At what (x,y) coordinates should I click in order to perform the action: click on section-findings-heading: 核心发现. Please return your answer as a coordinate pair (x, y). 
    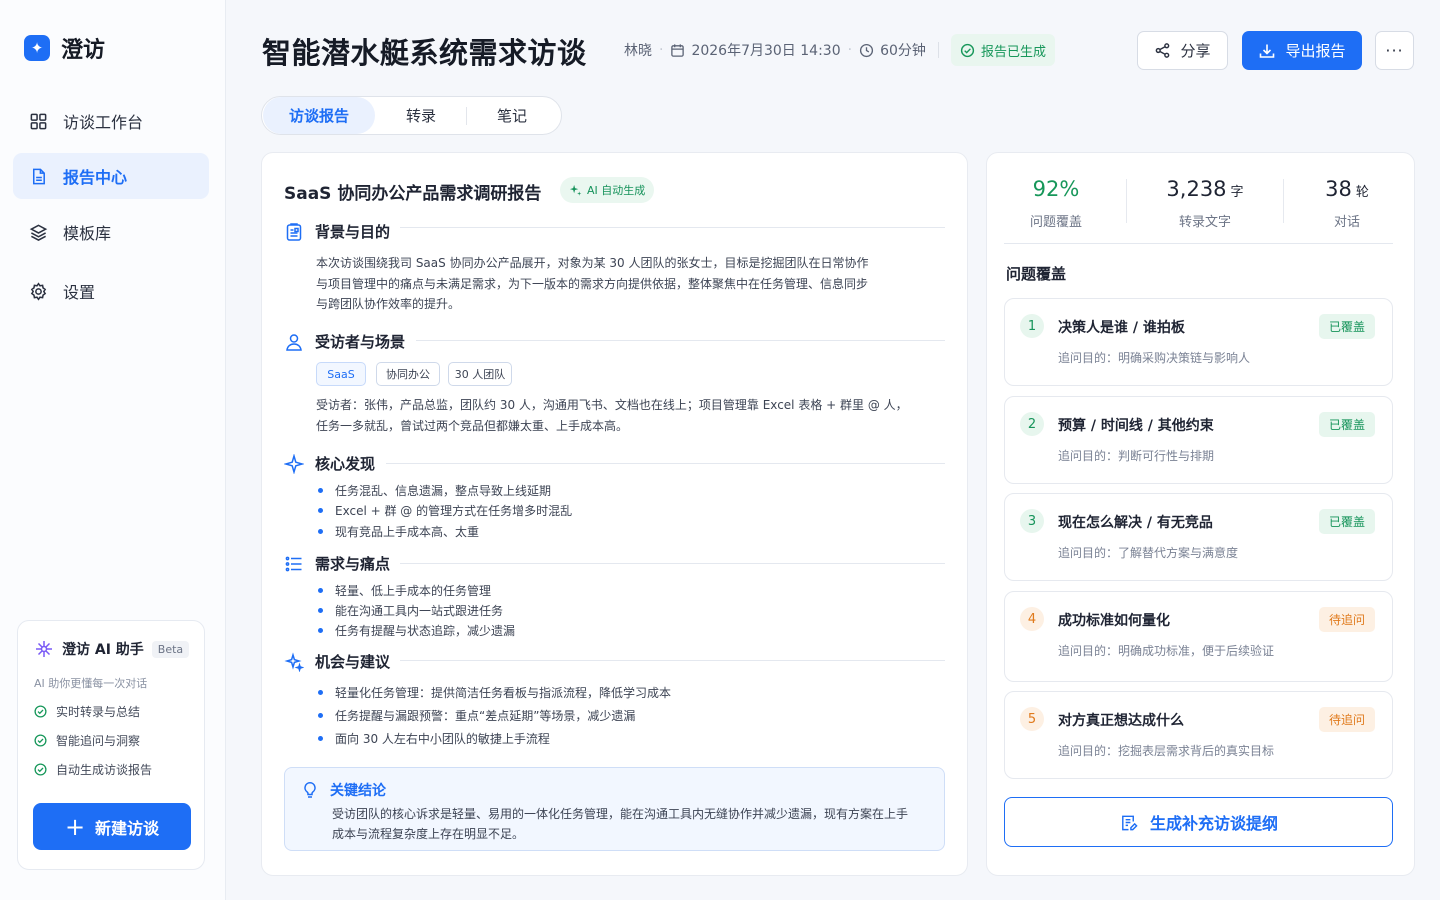
    Looking at the image, I should click on (329, 463).